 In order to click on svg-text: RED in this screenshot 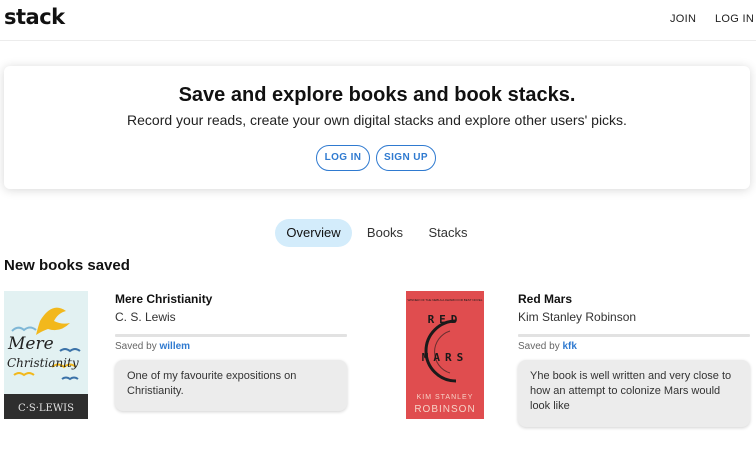, I will do `click(445, 319)`.